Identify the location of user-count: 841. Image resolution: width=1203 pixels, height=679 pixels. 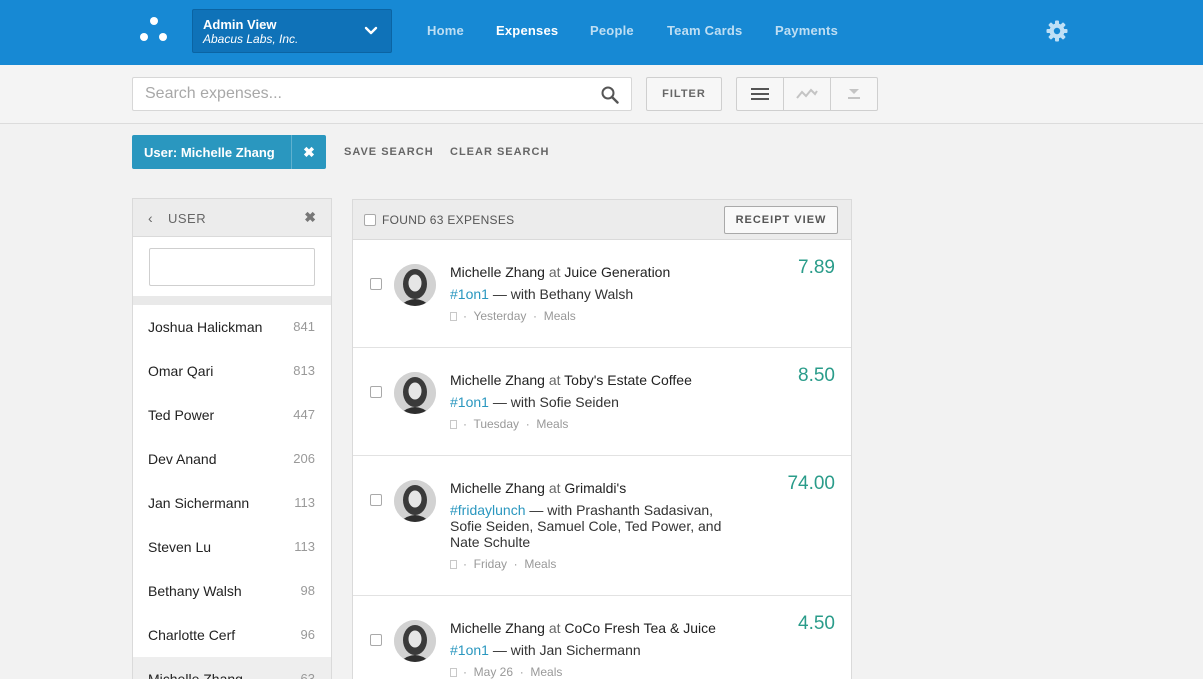
(304, 326).